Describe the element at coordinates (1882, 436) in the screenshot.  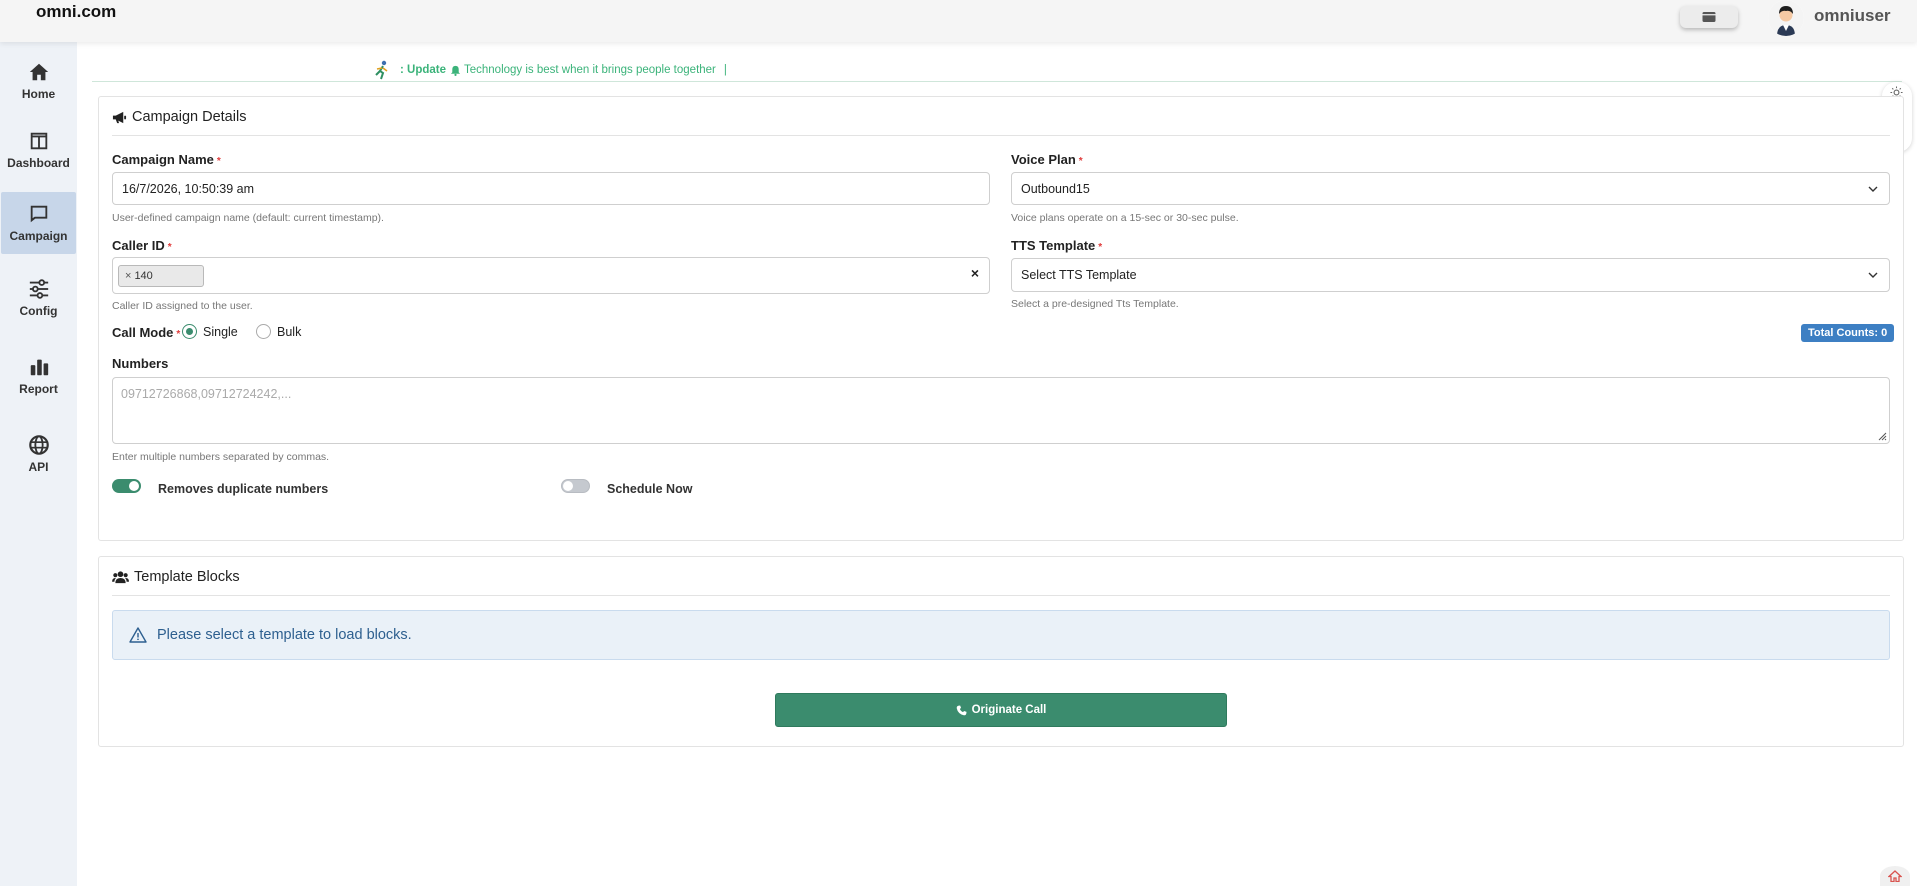
I see `resize-grip-icon` at that location.